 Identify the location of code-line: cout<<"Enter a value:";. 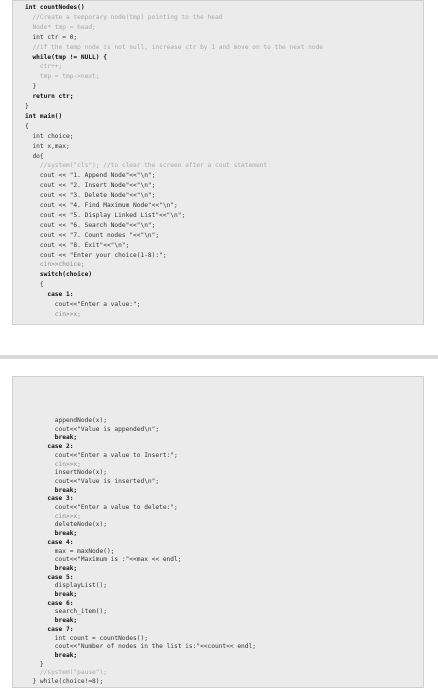
(83, 304).